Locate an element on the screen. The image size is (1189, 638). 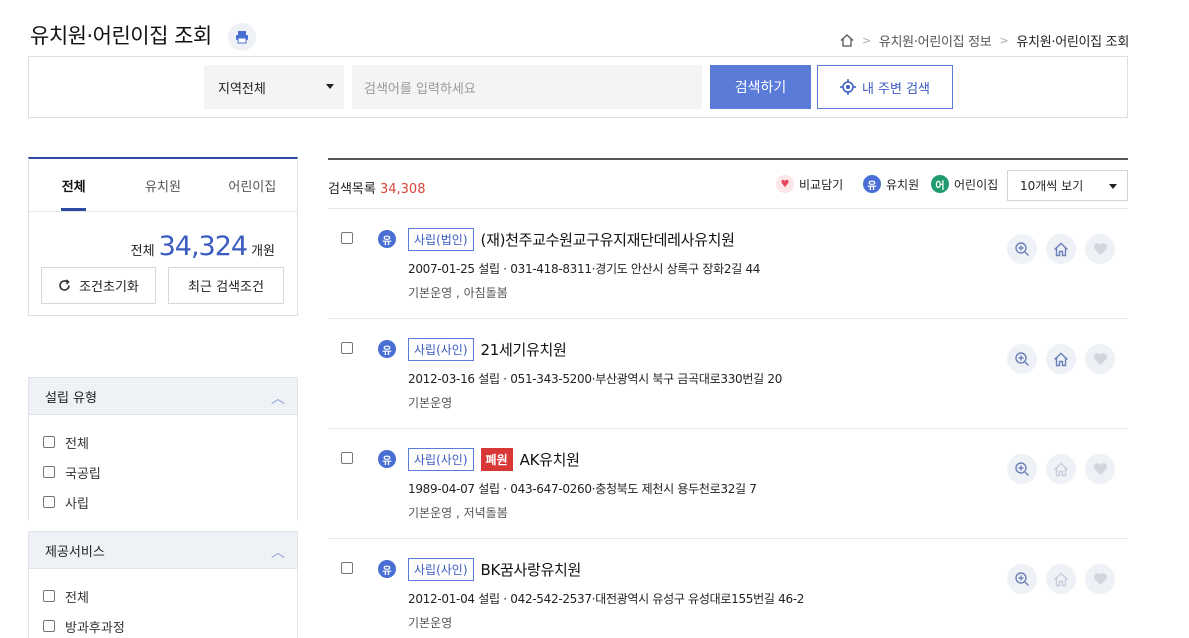
region-select: 지역전체 is located at coordinates (274, 87).